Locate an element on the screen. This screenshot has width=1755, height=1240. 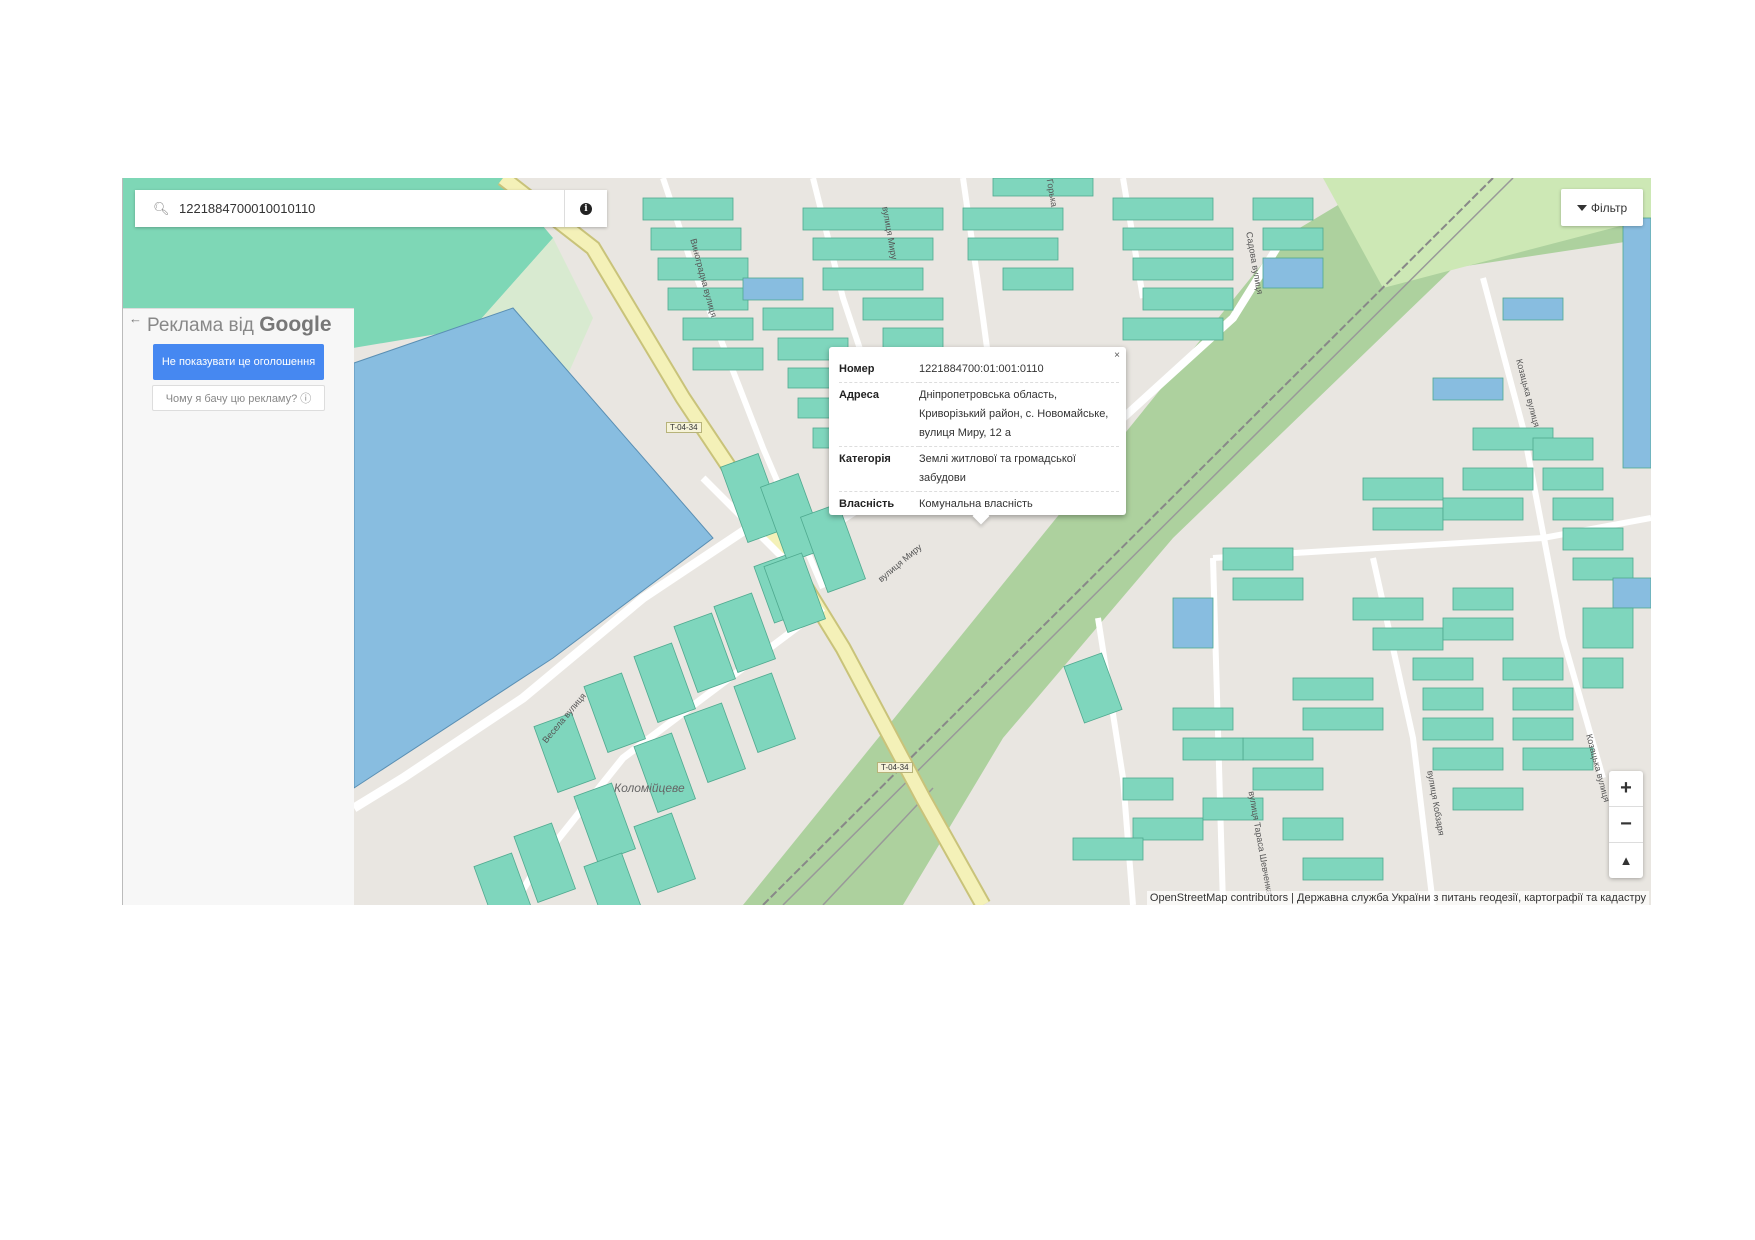
hide-ad-button: Не показувати це оголошення is located at coordinates (238, 362).